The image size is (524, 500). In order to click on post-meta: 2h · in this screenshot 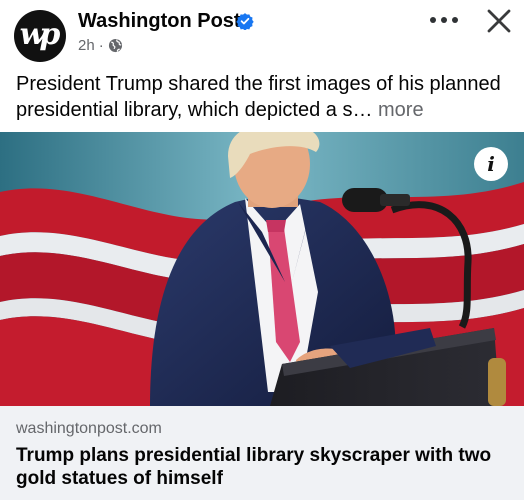, I will do `click(100, 45)`.